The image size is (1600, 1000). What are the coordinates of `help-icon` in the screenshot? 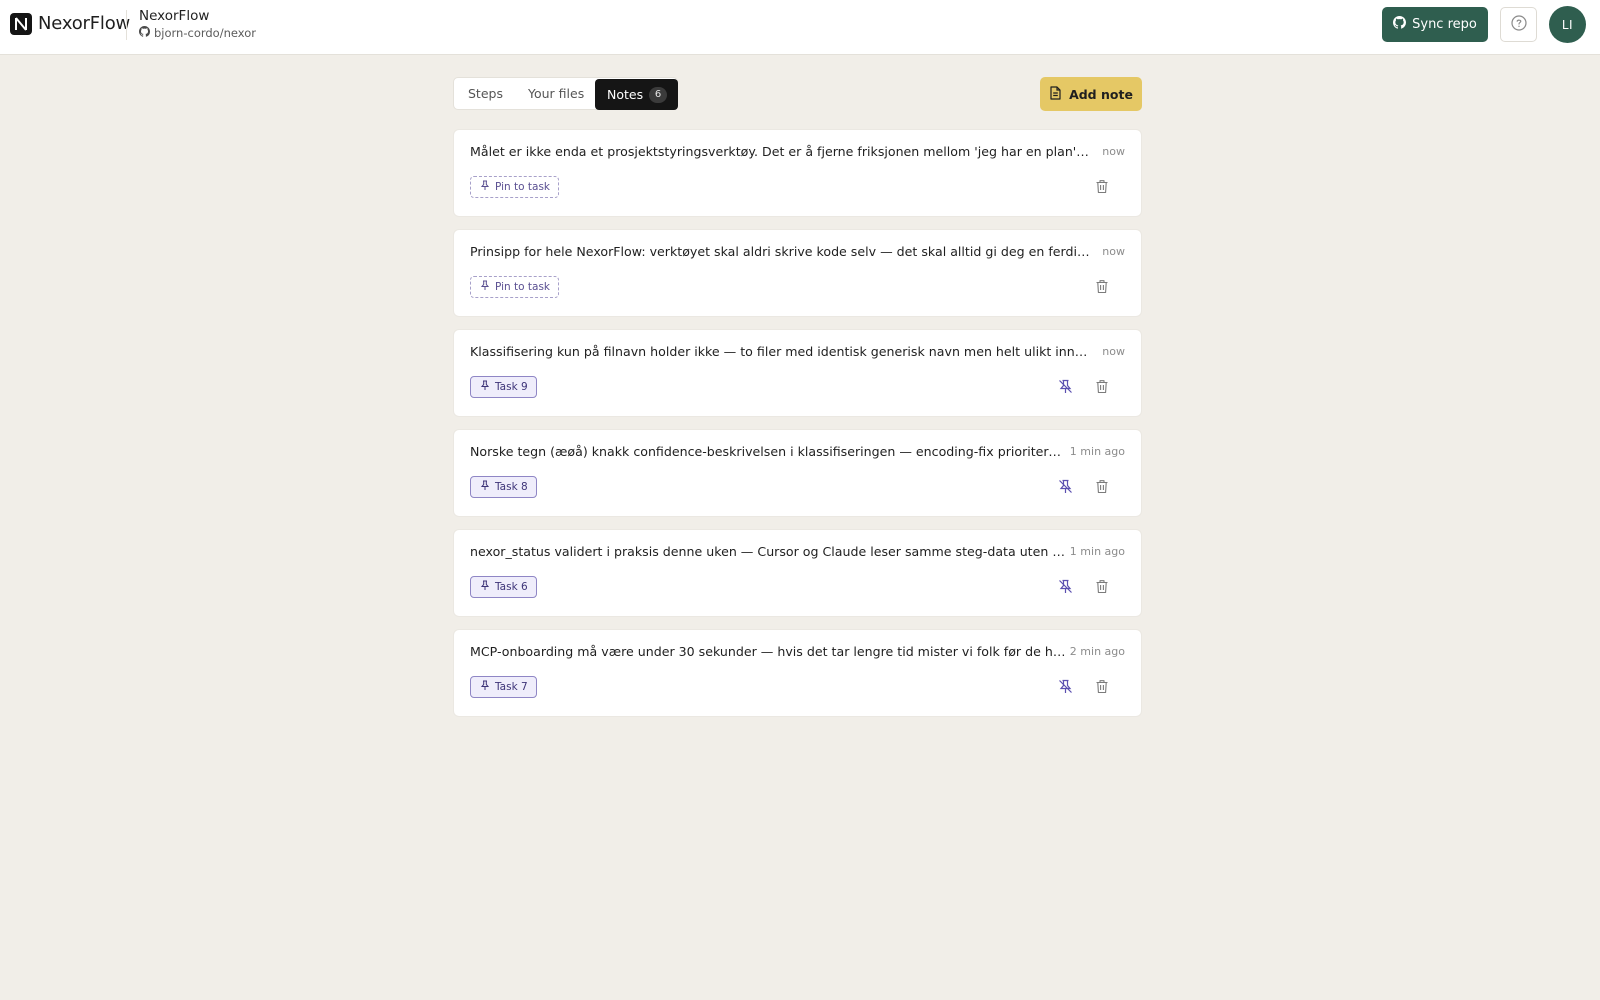 It's located at (1518, 24).